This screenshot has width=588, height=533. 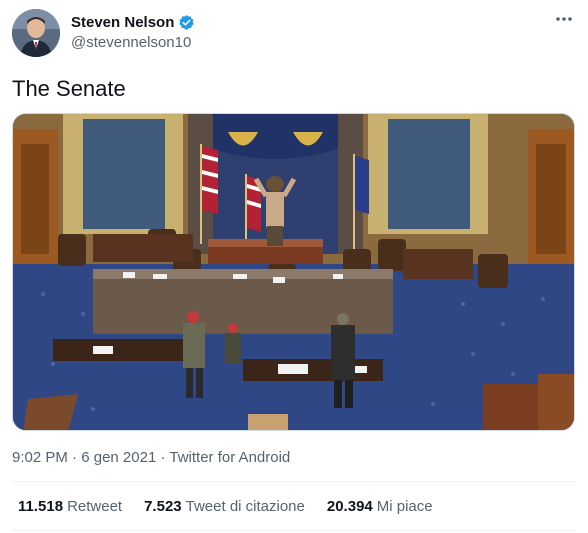 I want to click on tweet-source: Twitter for Android, so click(x=229, y=457).